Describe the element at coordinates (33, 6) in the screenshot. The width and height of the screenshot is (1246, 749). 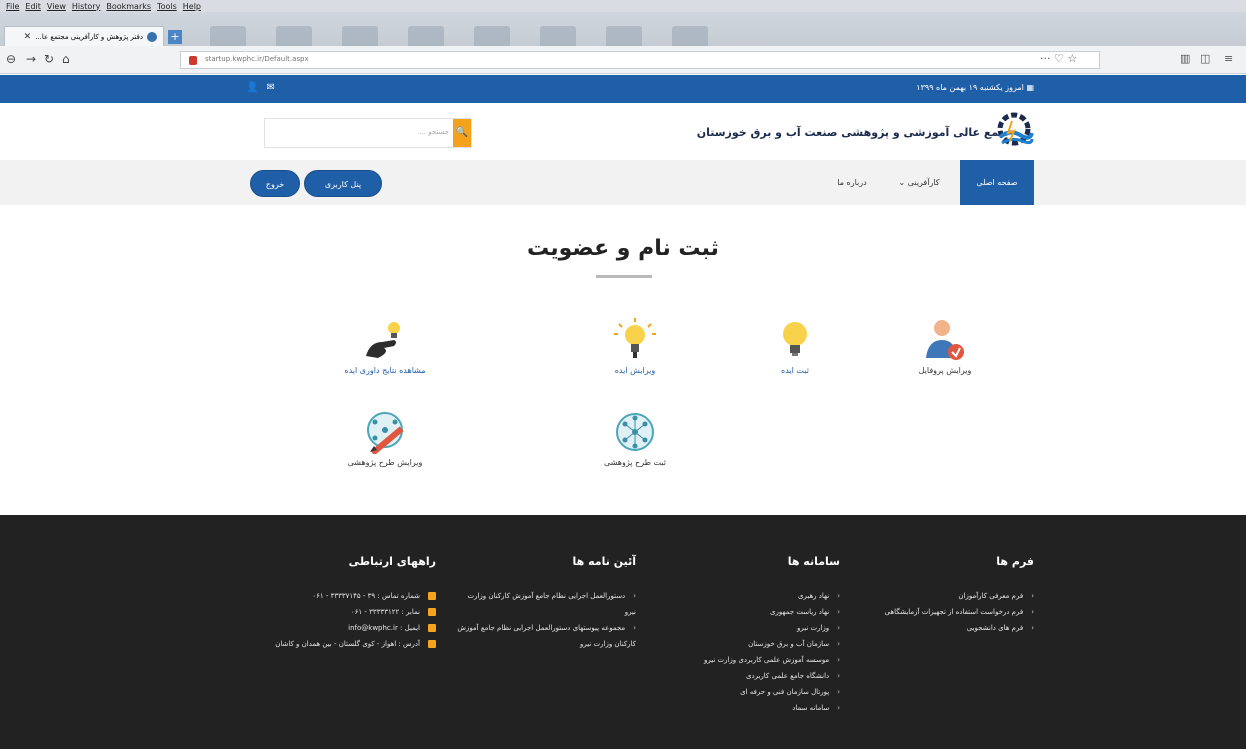
I see `menu-edit: Edit` at that location.